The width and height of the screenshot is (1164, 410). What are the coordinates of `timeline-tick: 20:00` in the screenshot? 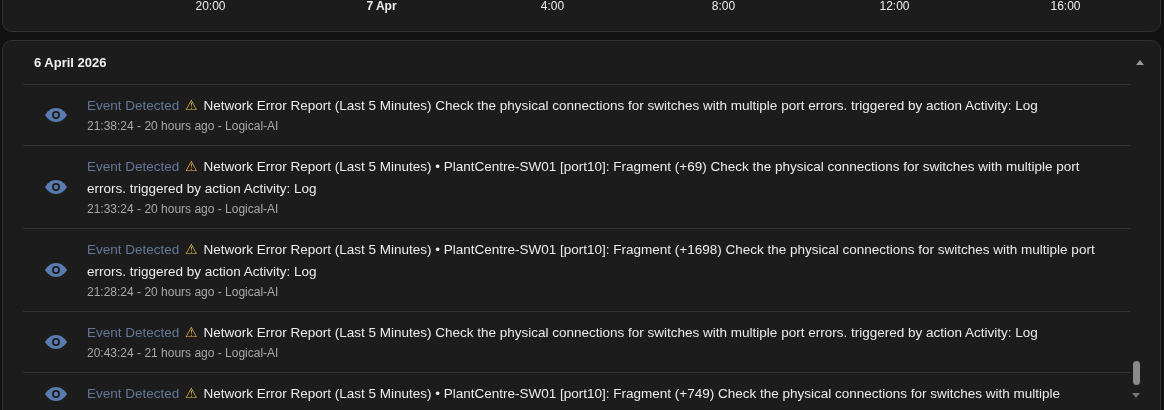 It's located at (210, 6).